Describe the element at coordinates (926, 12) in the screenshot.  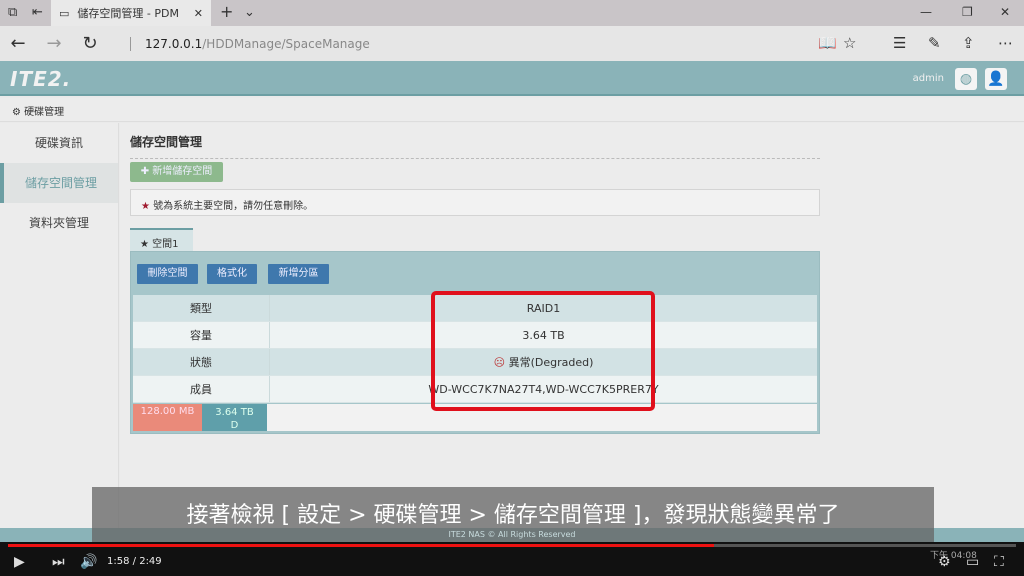
I see `minimize-icon: —` at that location.